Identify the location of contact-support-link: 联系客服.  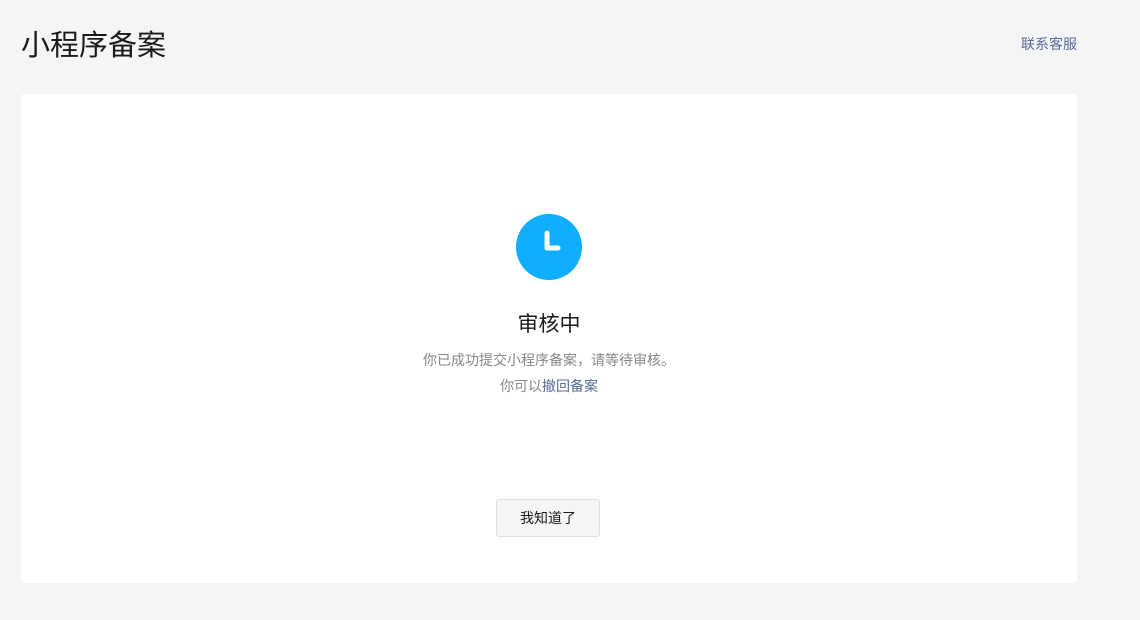
(1049, 45).